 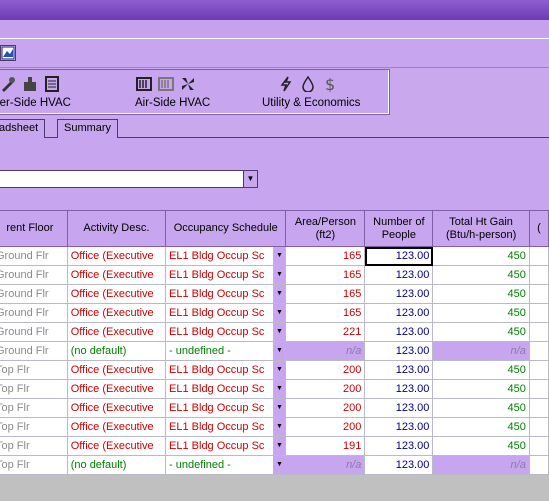 I want to click on col-header-extra: (, so click(x=538, y=228).